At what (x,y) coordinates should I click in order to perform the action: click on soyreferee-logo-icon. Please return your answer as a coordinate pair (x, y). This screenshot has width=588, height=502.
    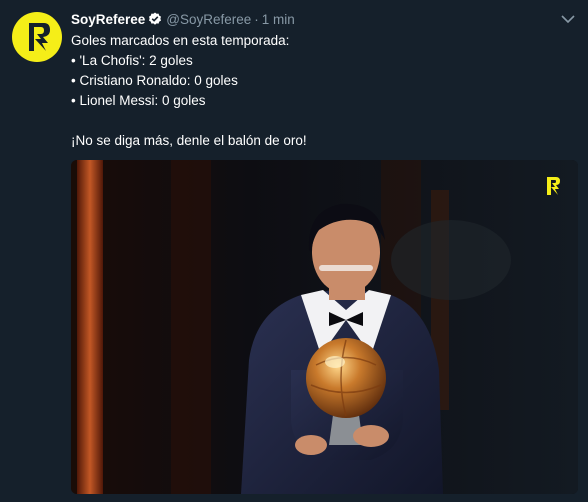
    Looking at the image, I should click on (39, 37).